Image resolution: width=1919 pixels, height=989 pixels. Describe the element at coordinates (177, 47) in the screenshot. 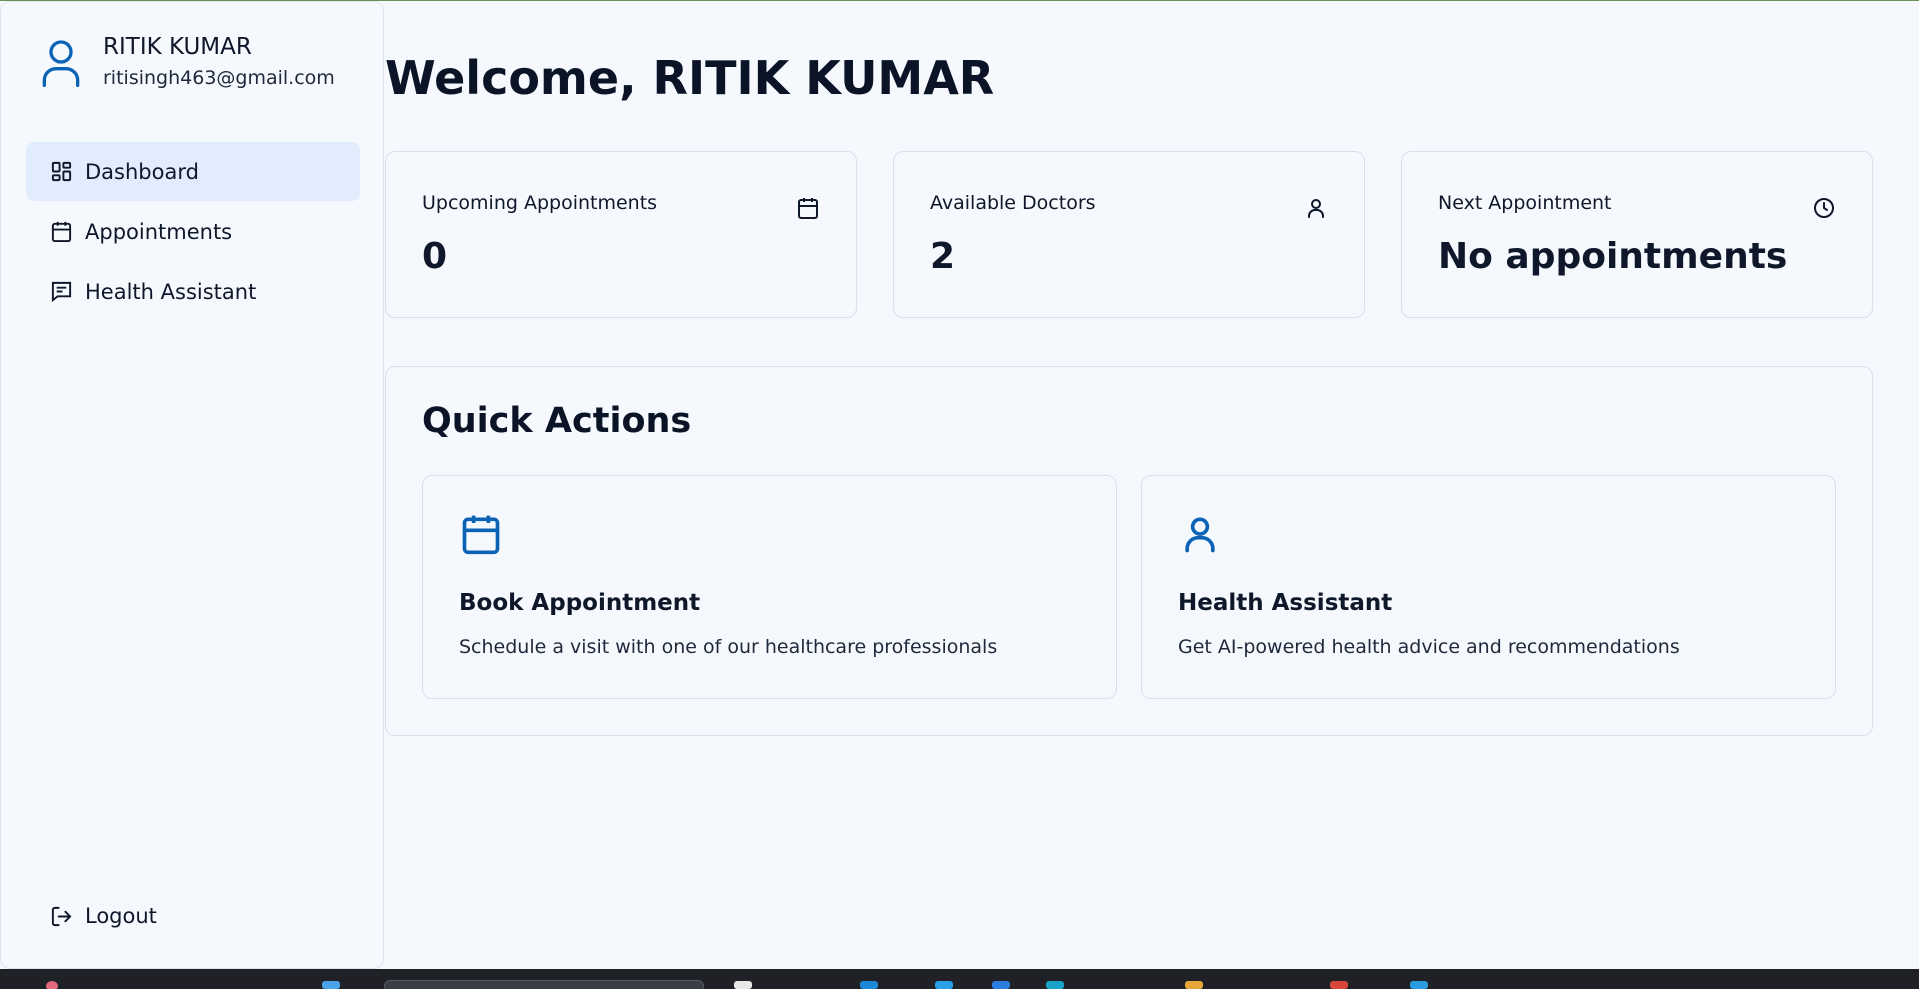

I see `user-name: RITIK KUMAR` at that location.